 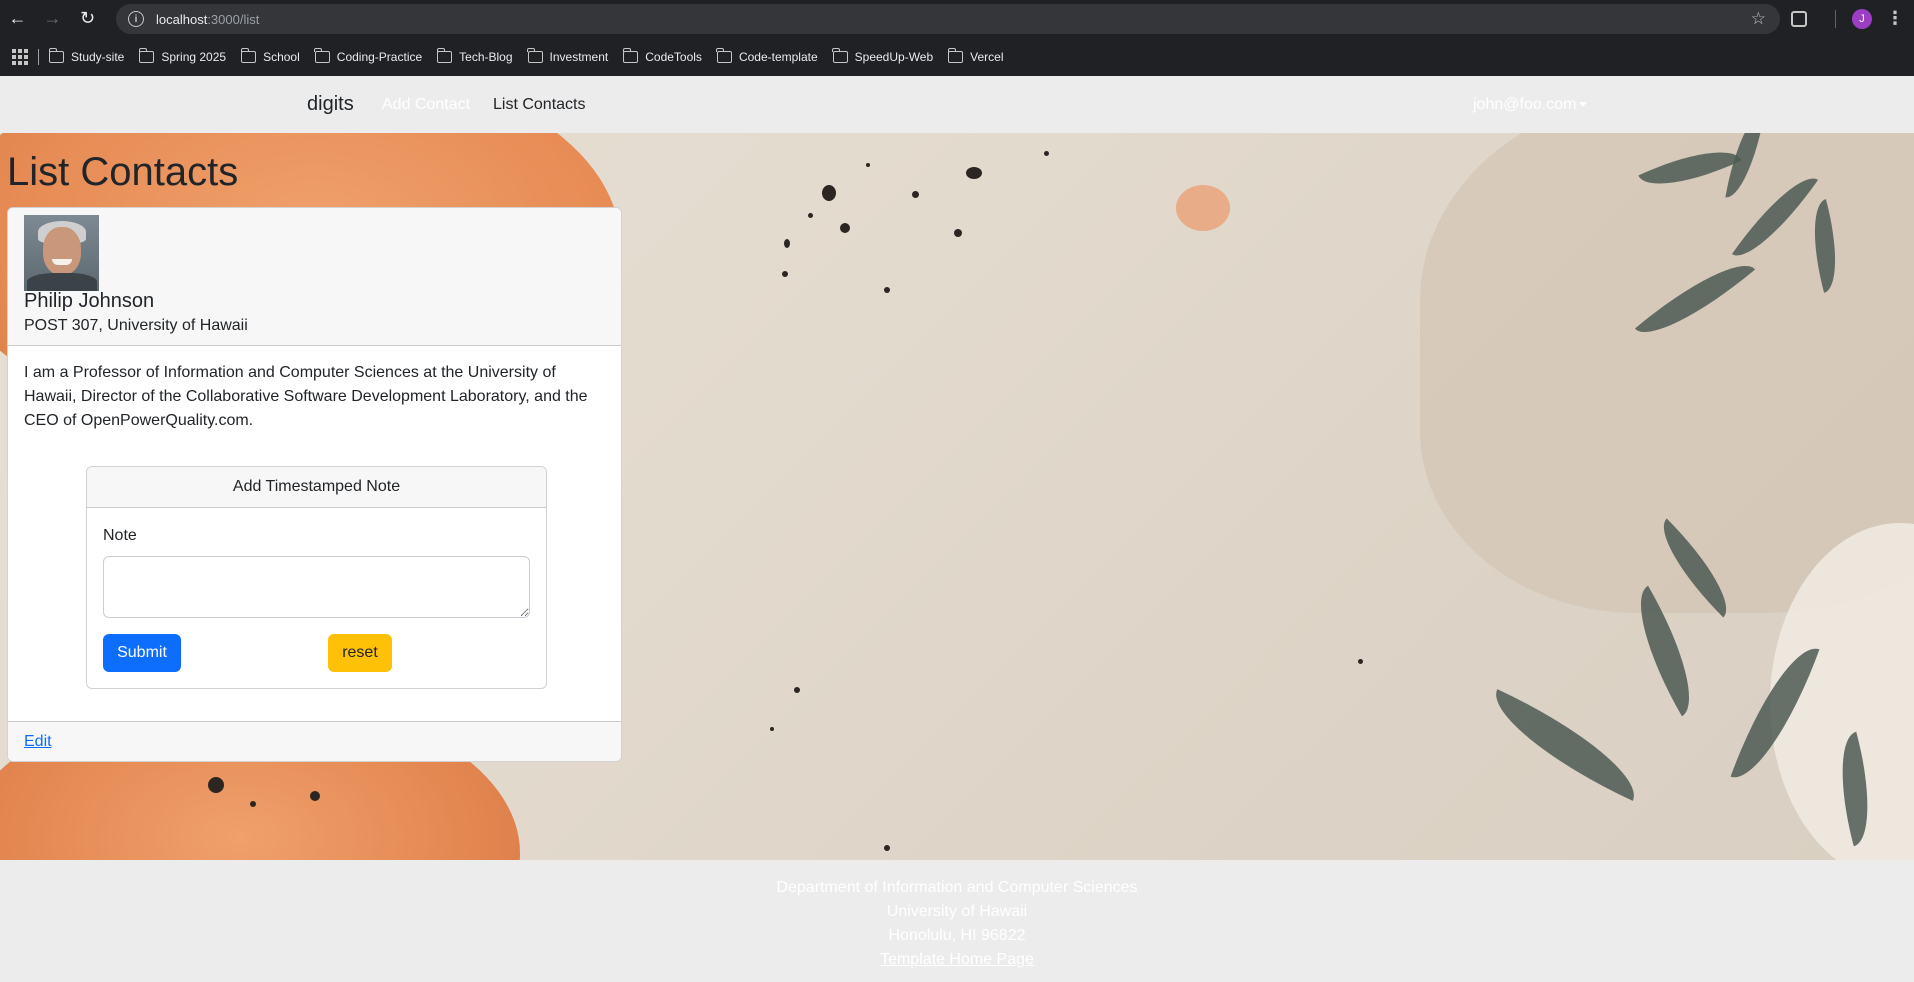 I want to click on bookmark-code-template: Code-template, so click(x=767, y=55).